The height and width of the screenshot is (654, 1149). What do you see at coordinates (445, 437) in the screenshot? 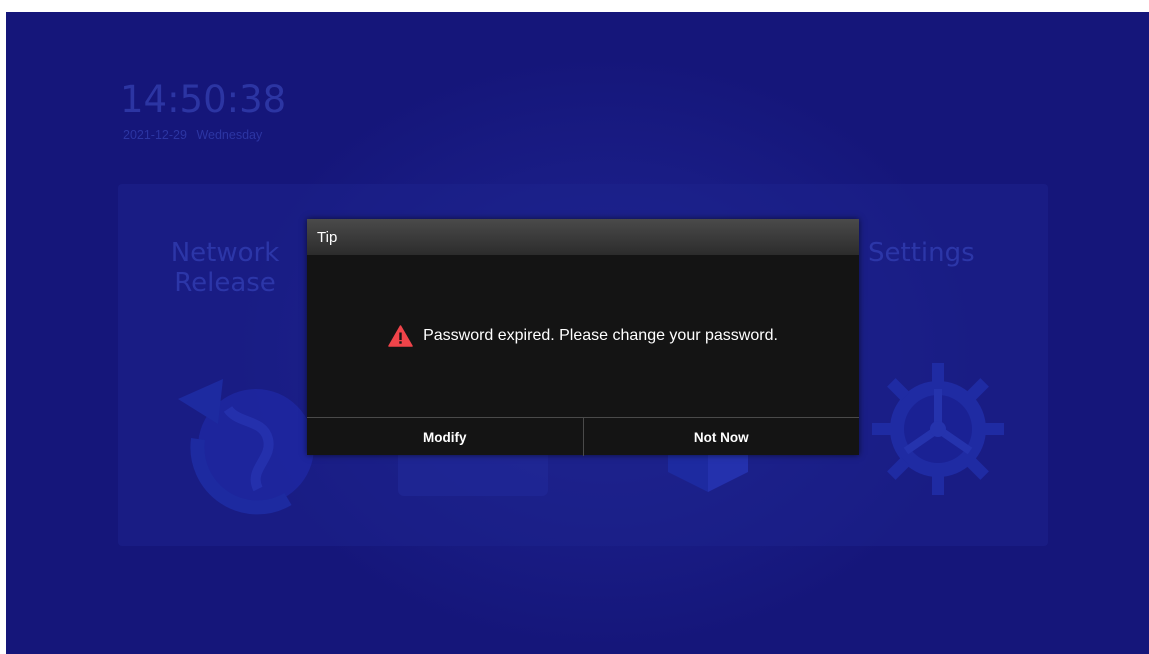
I see `modify-button: Modify` at bounding box center [445, 437].